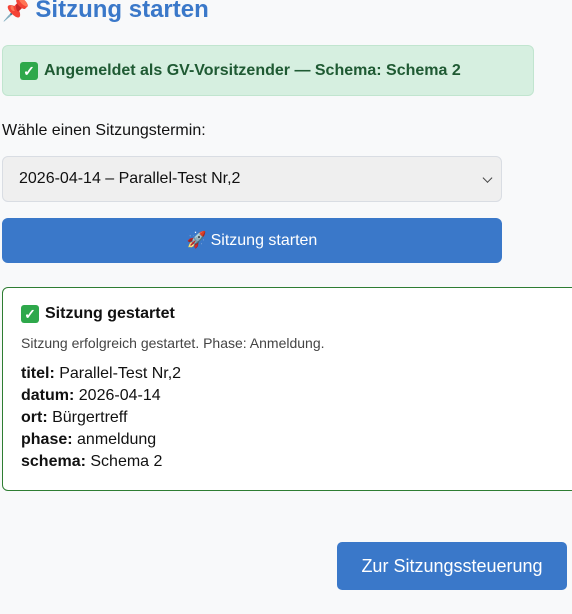  Describe the element at coordinates (126, 461) in the screenshot. I see `detail-value: Schema 2` at that location.